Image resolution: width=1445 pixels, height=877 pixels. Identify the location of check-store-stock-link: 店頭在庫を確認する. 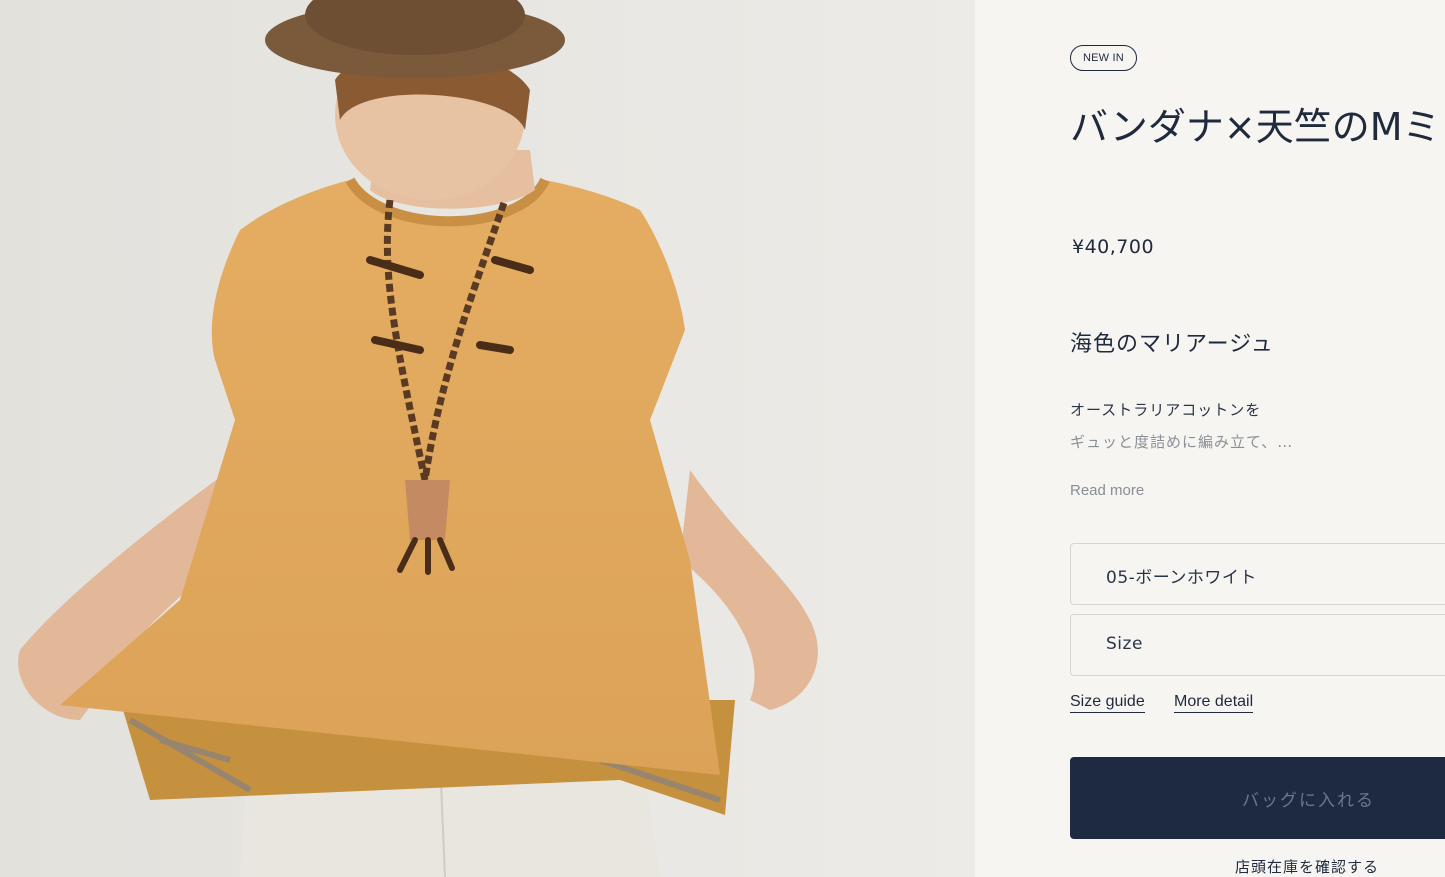
(1307, 866).